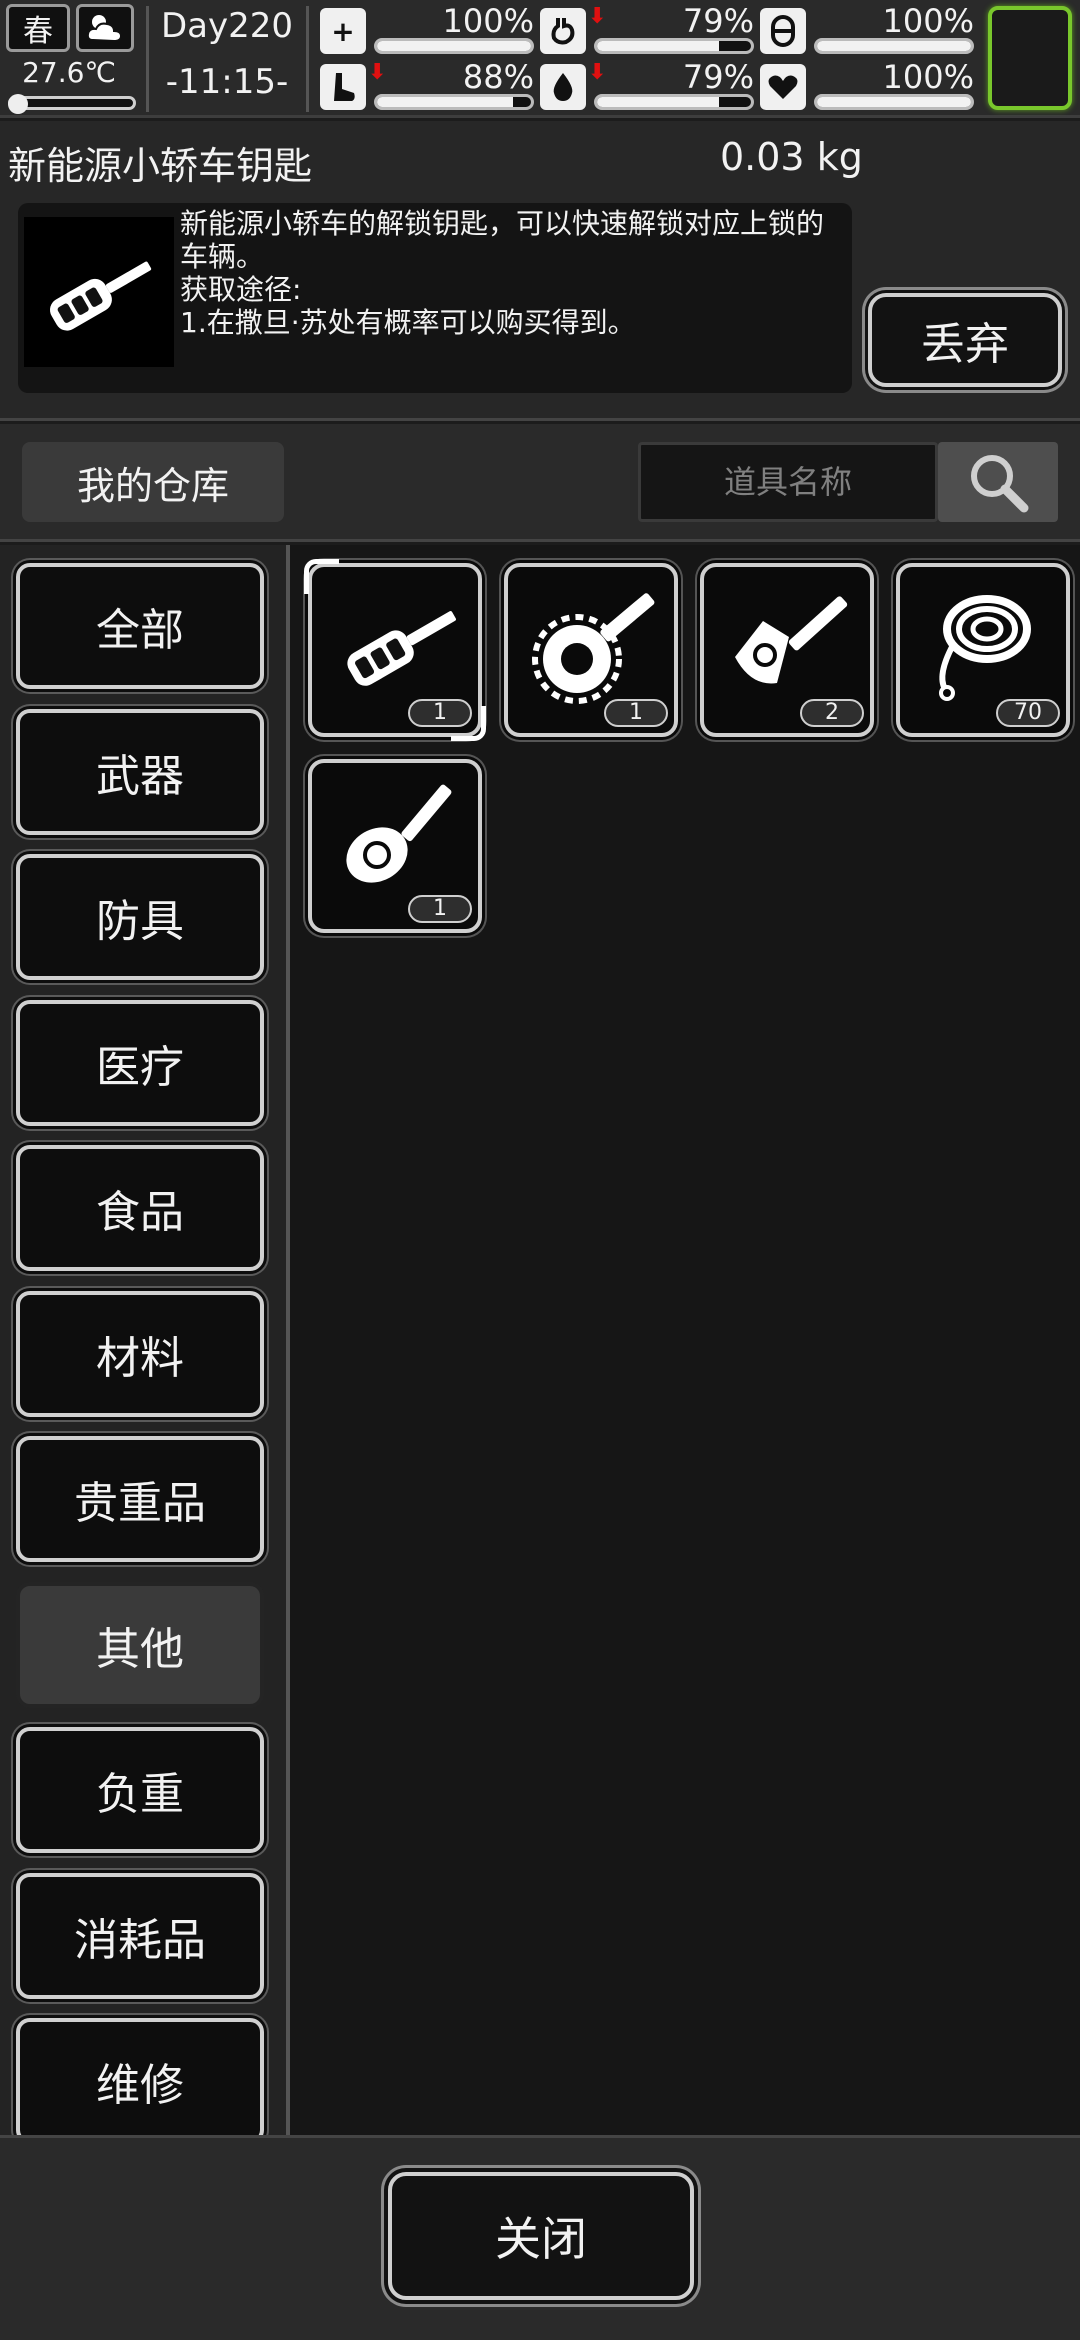 This screenshot has width=1080, height=2340. What do you see at coordinates (140, 626) in the screenshot?
I see `category-all: 全部` at bounding box center [140, 626].